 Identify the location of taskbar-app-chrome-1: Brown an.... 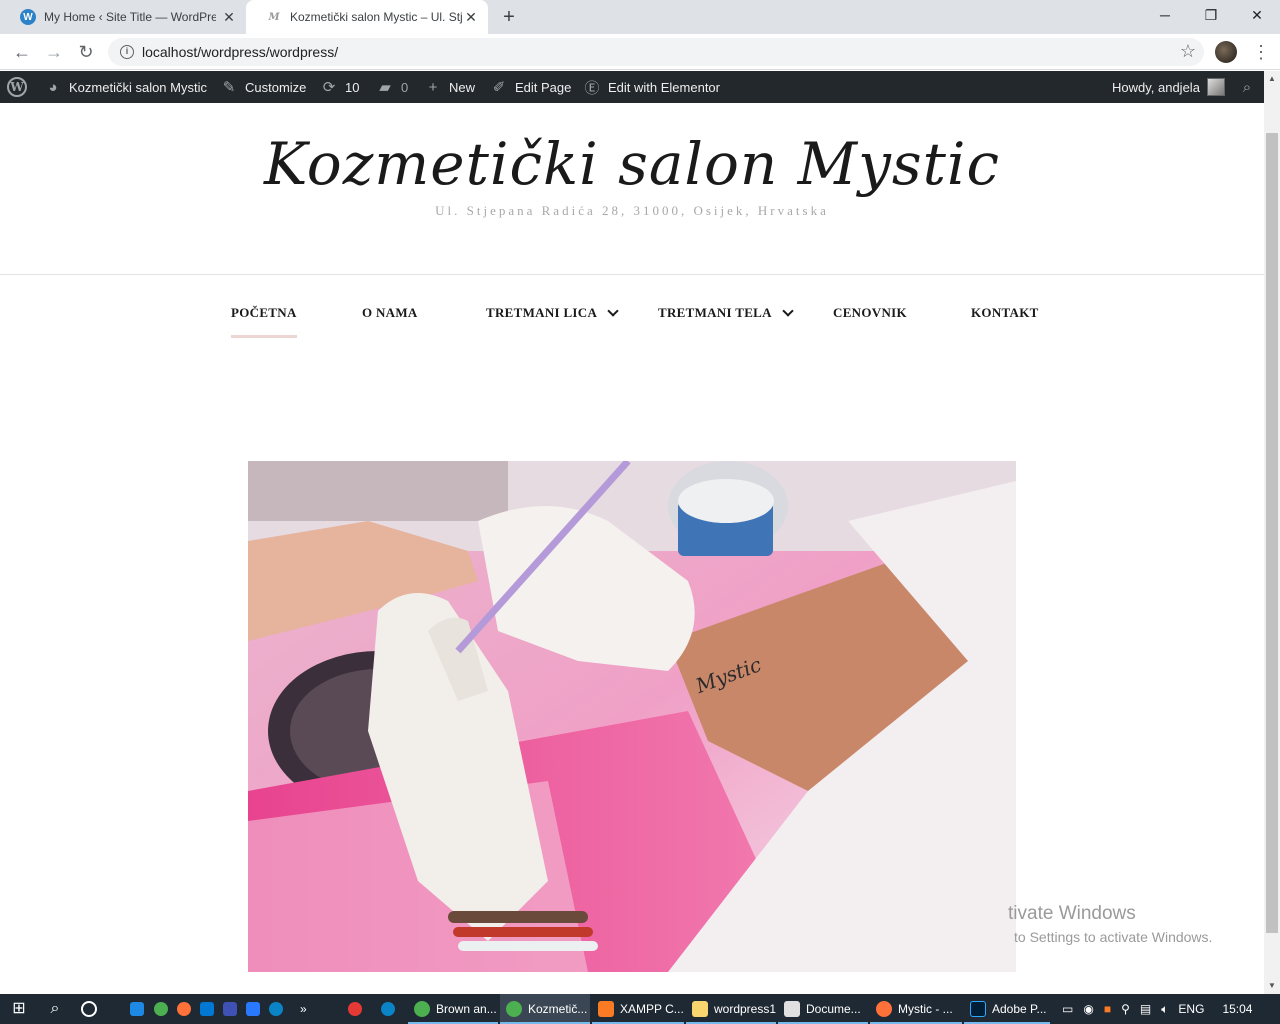
(453, 1009).